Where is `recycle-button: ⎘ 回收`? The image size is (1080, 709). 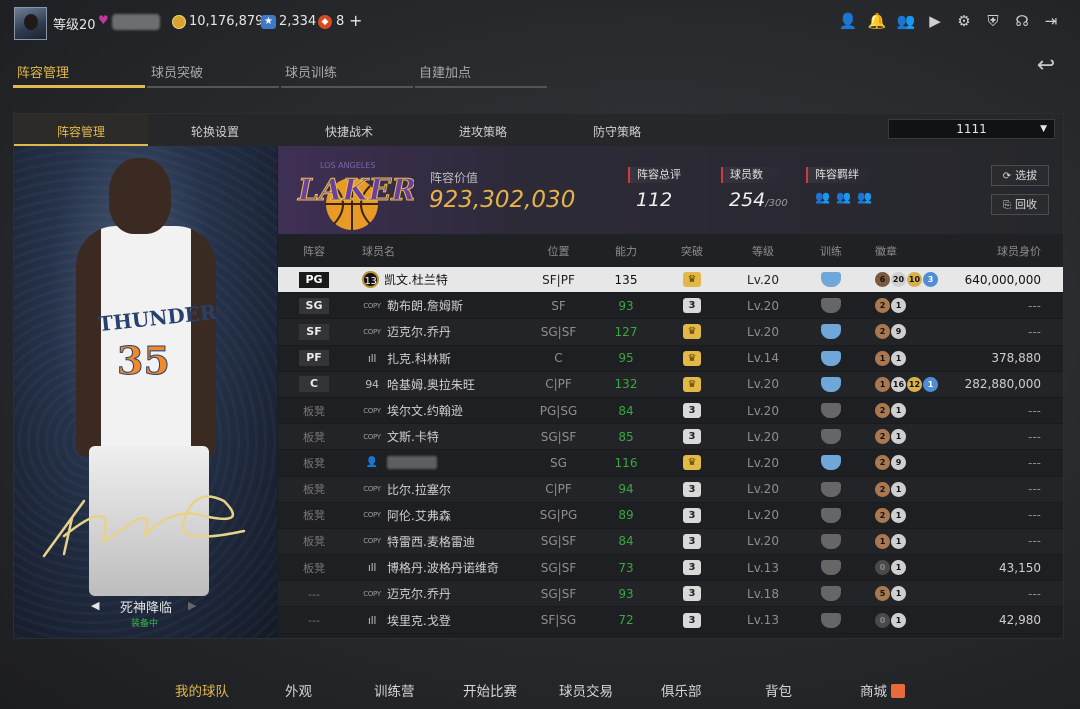
recycle-button: ⎘ 回收 is located at coordinates (1020, 204).